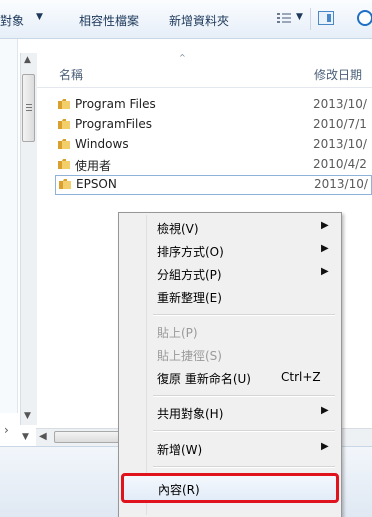 The width and height of the screenshot is (372, 517). Describe the element at coordinates (284, 18) in the screenshot. I see `view-options-icon` at that location.